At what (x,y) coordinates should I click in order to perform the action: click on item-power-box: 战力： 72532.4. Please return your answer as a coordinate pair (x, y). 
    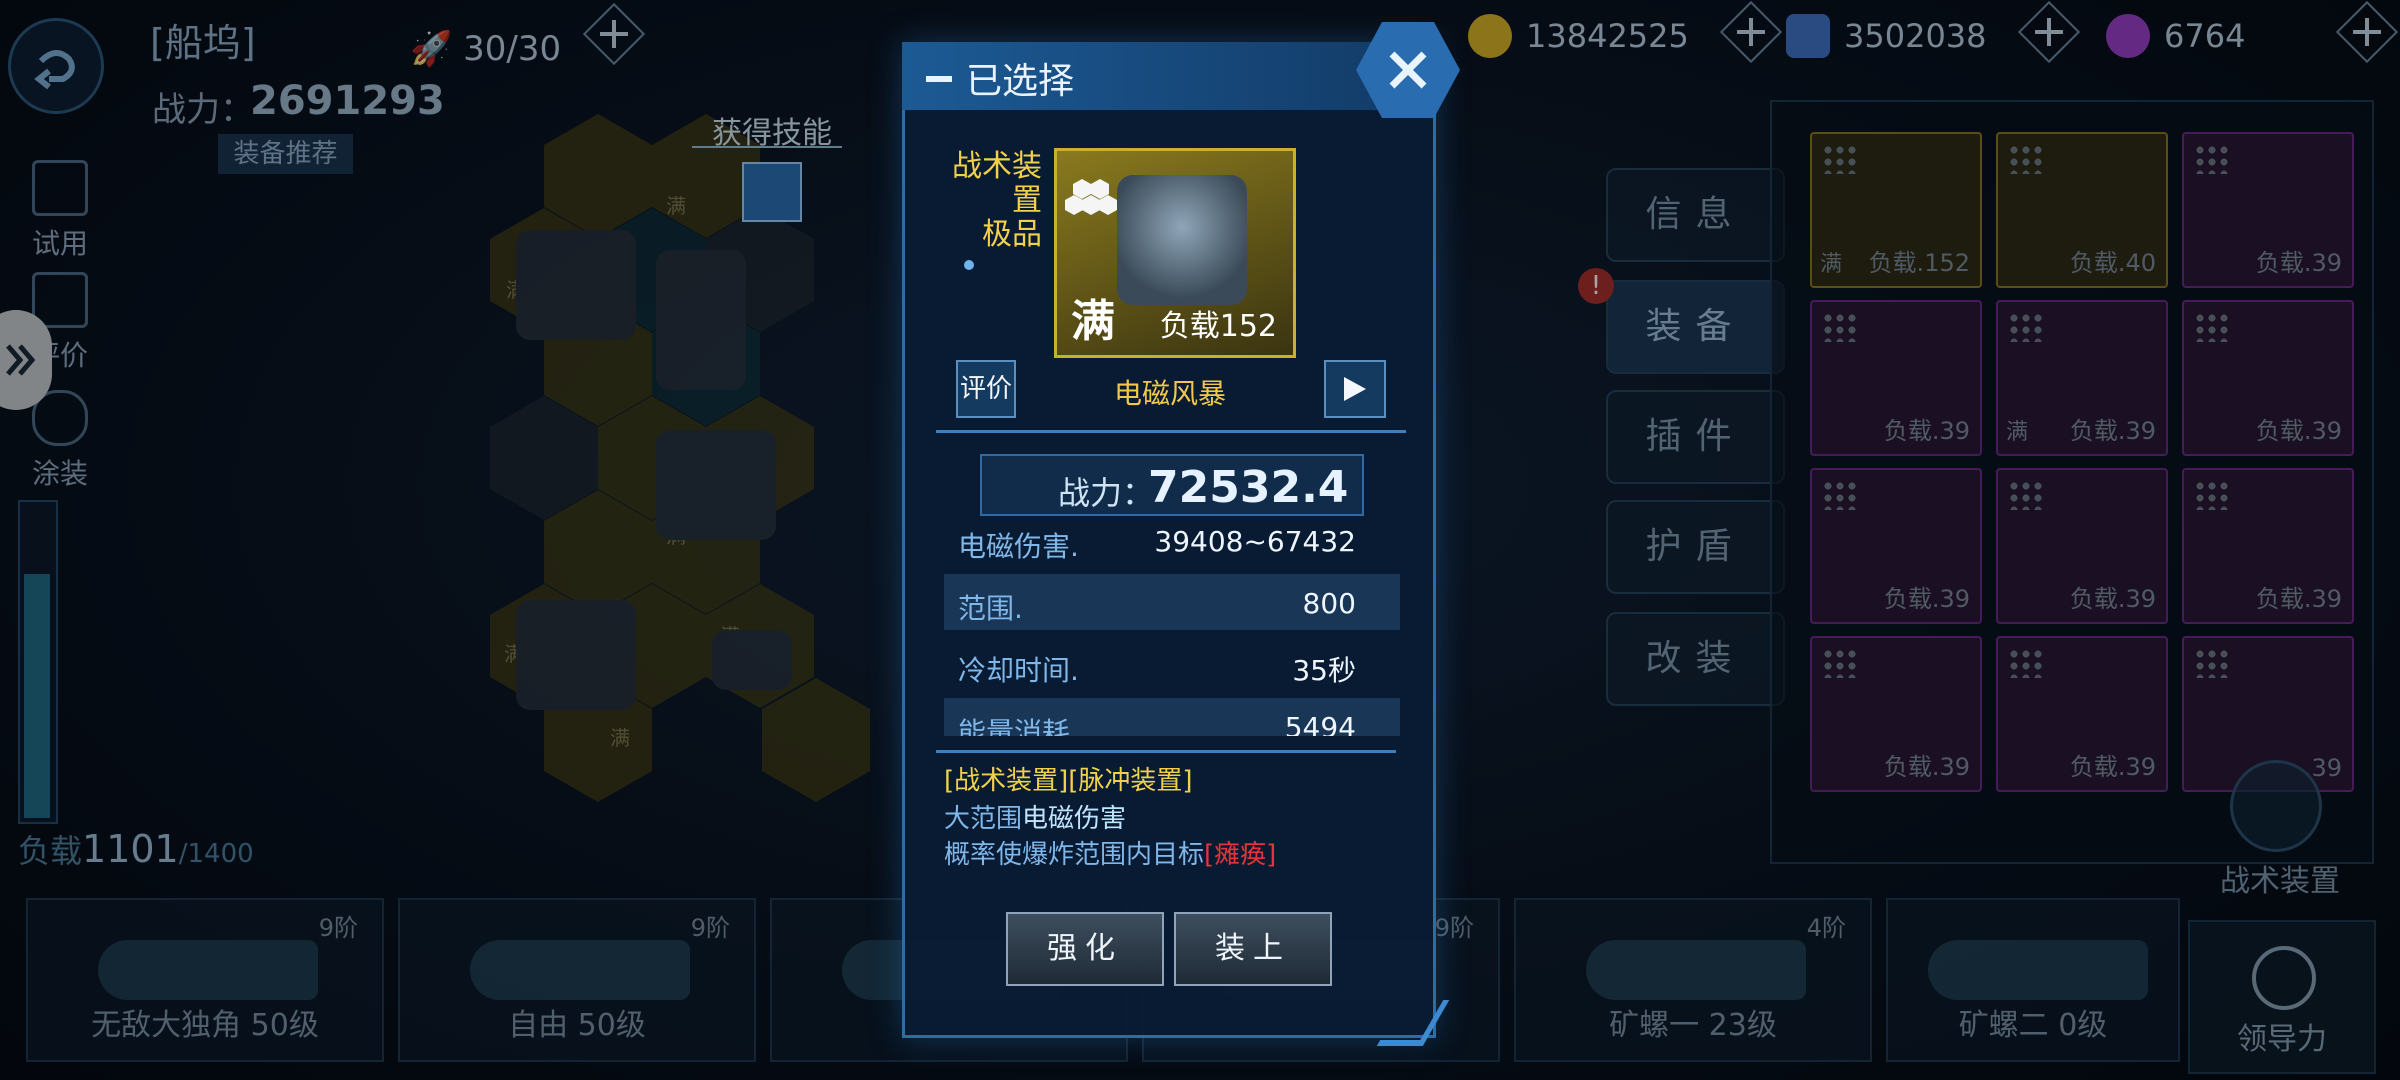
    Looking at the image, I should click on (1172, 485).